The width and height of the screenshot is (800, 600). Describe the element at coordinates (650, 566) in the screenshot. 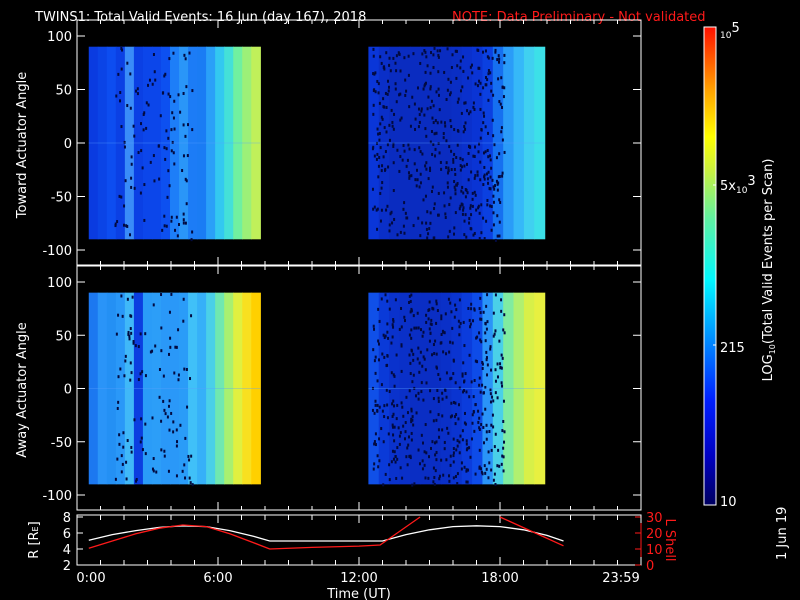

I see `lshell-tick-label: 0` at that location.